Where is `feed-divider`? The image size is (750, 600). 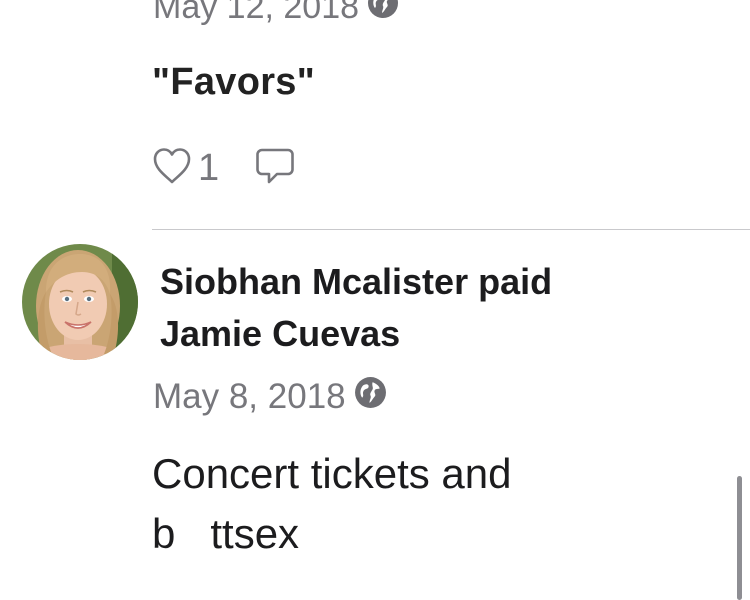 feed-divider is located at coordinates (451, 229).